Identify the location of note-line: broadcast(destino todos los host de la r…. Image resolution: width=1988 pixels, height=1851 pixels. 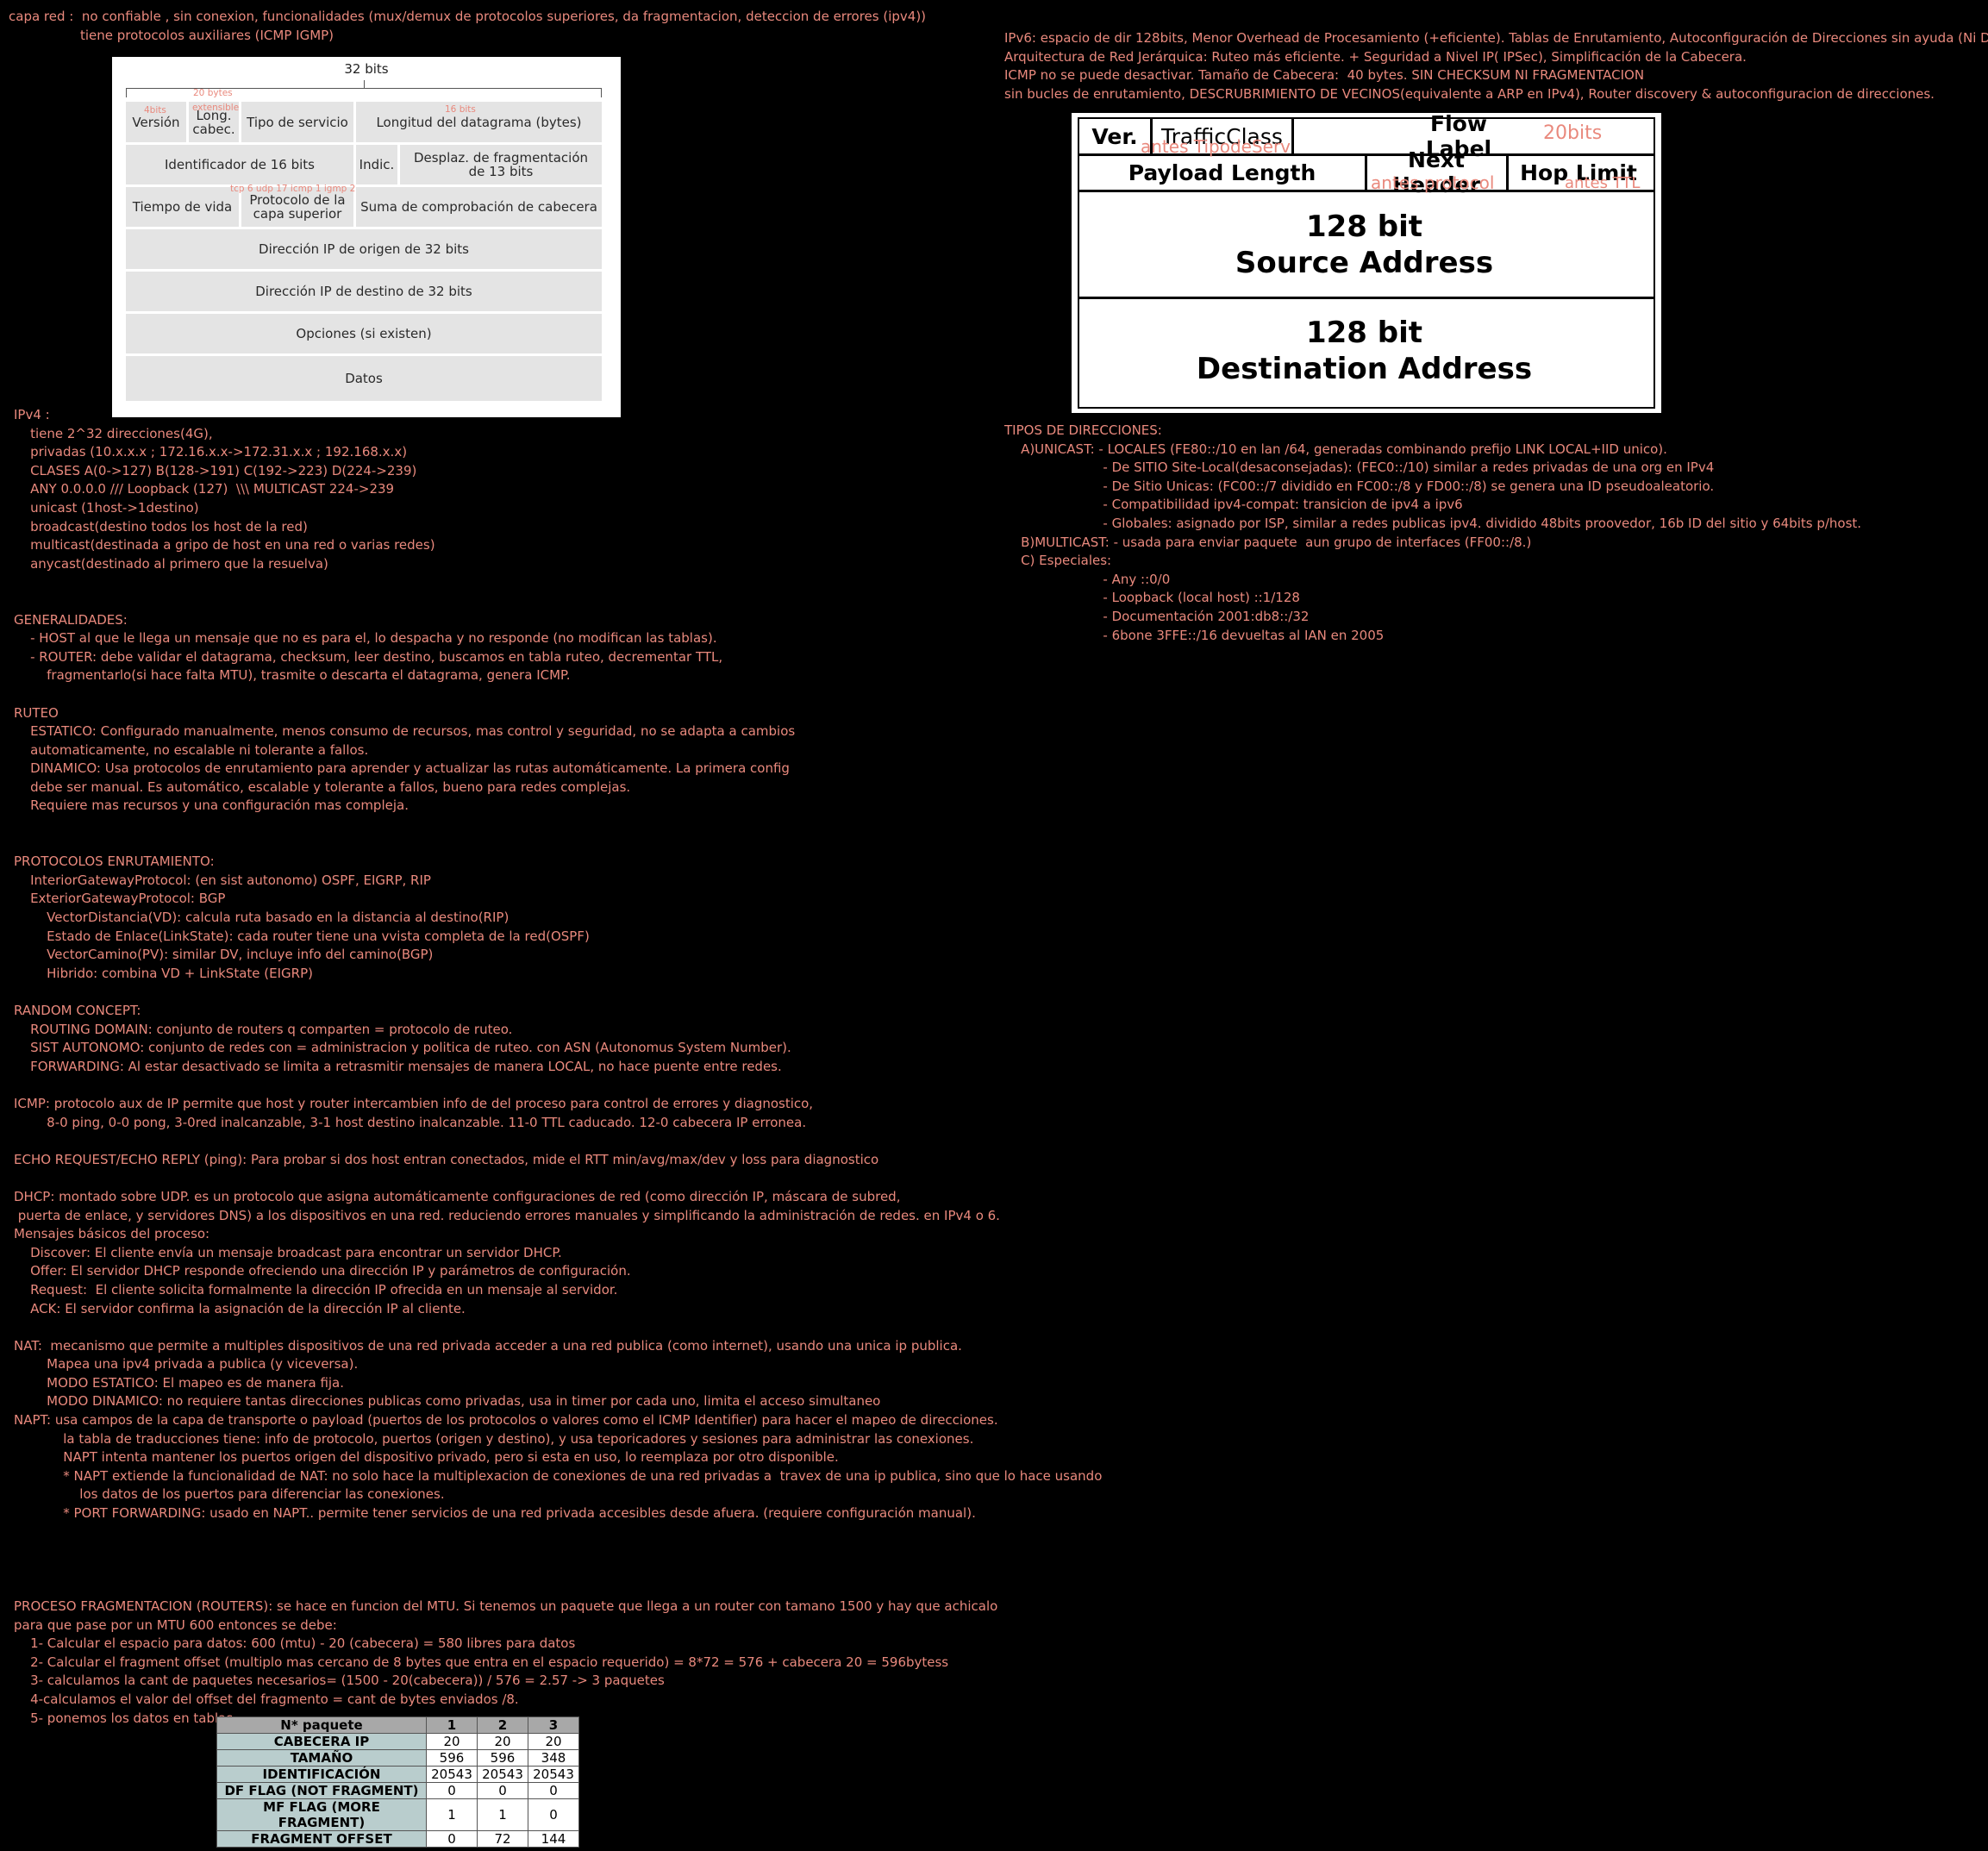
(161, 526).